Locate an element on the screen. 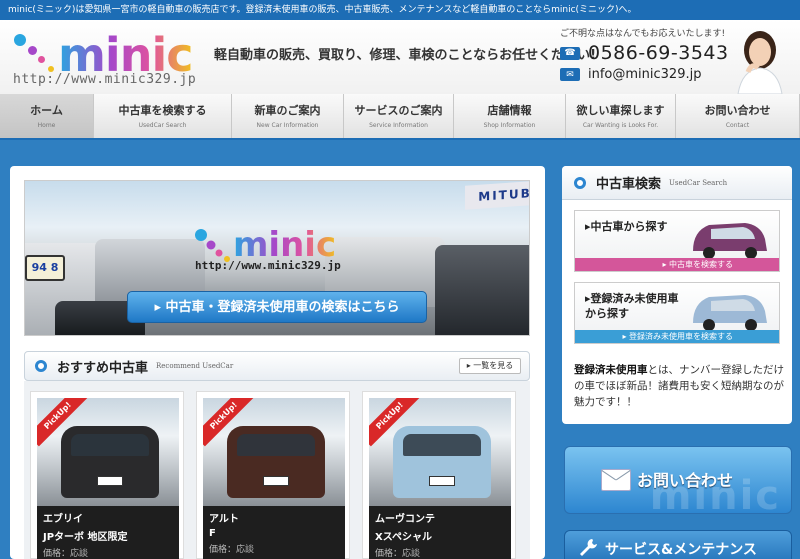  nav-item-sublabel: New Car Information is located at coordinates (287, 125).